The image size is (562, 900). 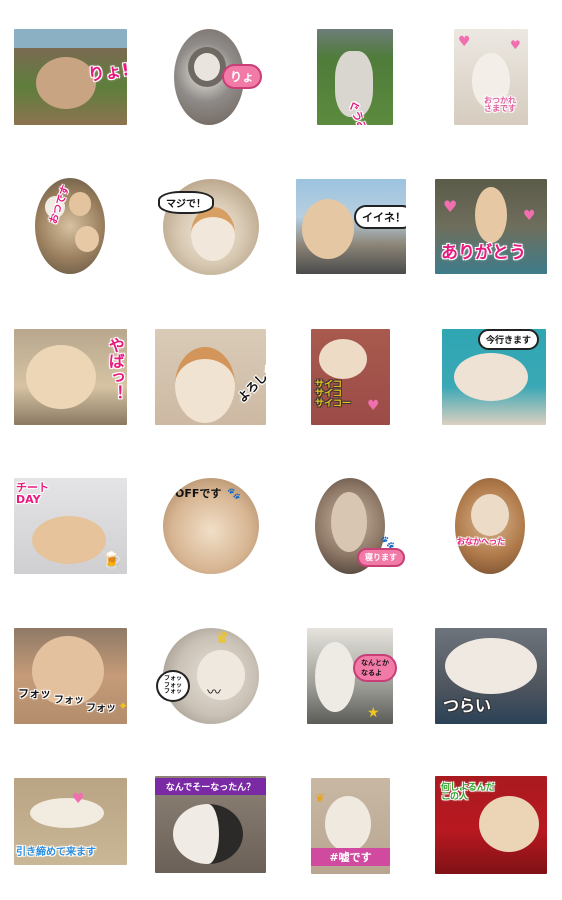 I want to click on sticker-20: つらい, so click(x=491, y=676).